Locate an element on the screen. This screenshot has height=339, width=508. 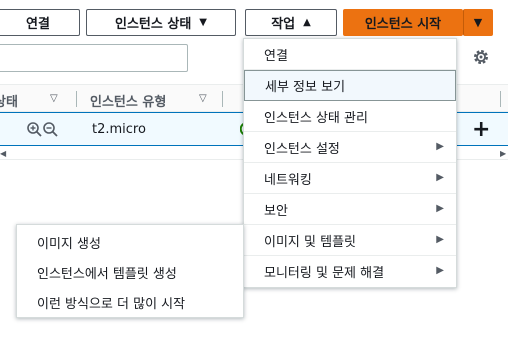
search-input is located at coordinates (94, 58).